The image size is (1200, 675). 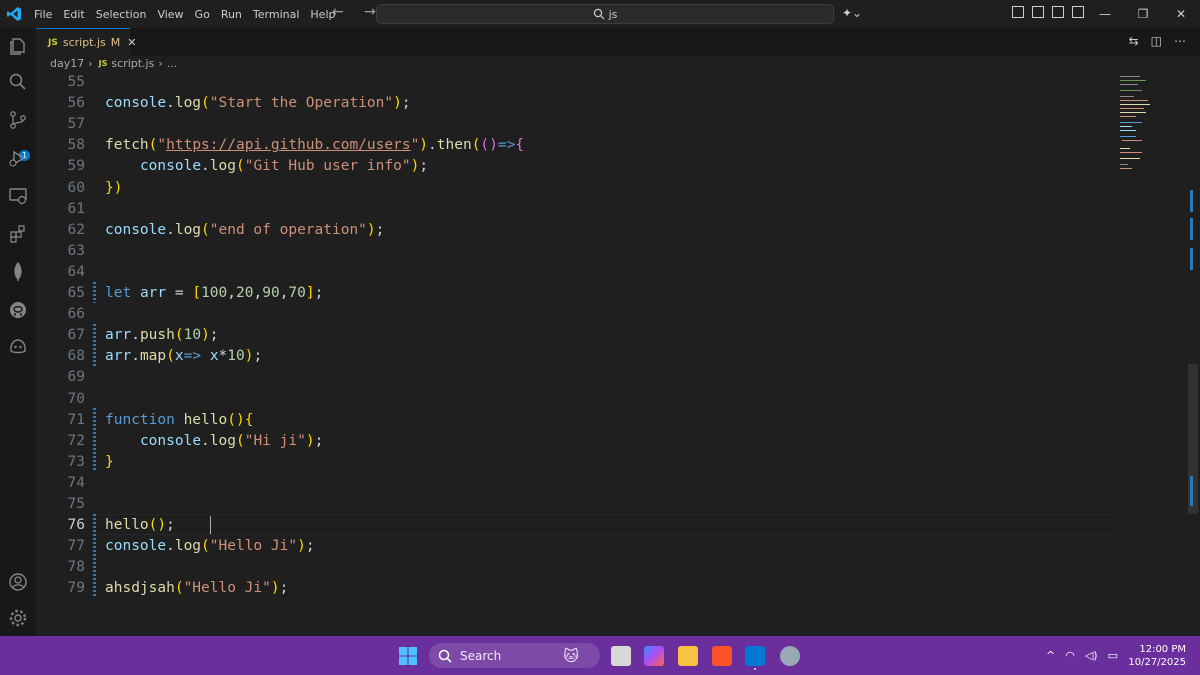 I want to click on code-line: 70, so click(x=576, y=399).